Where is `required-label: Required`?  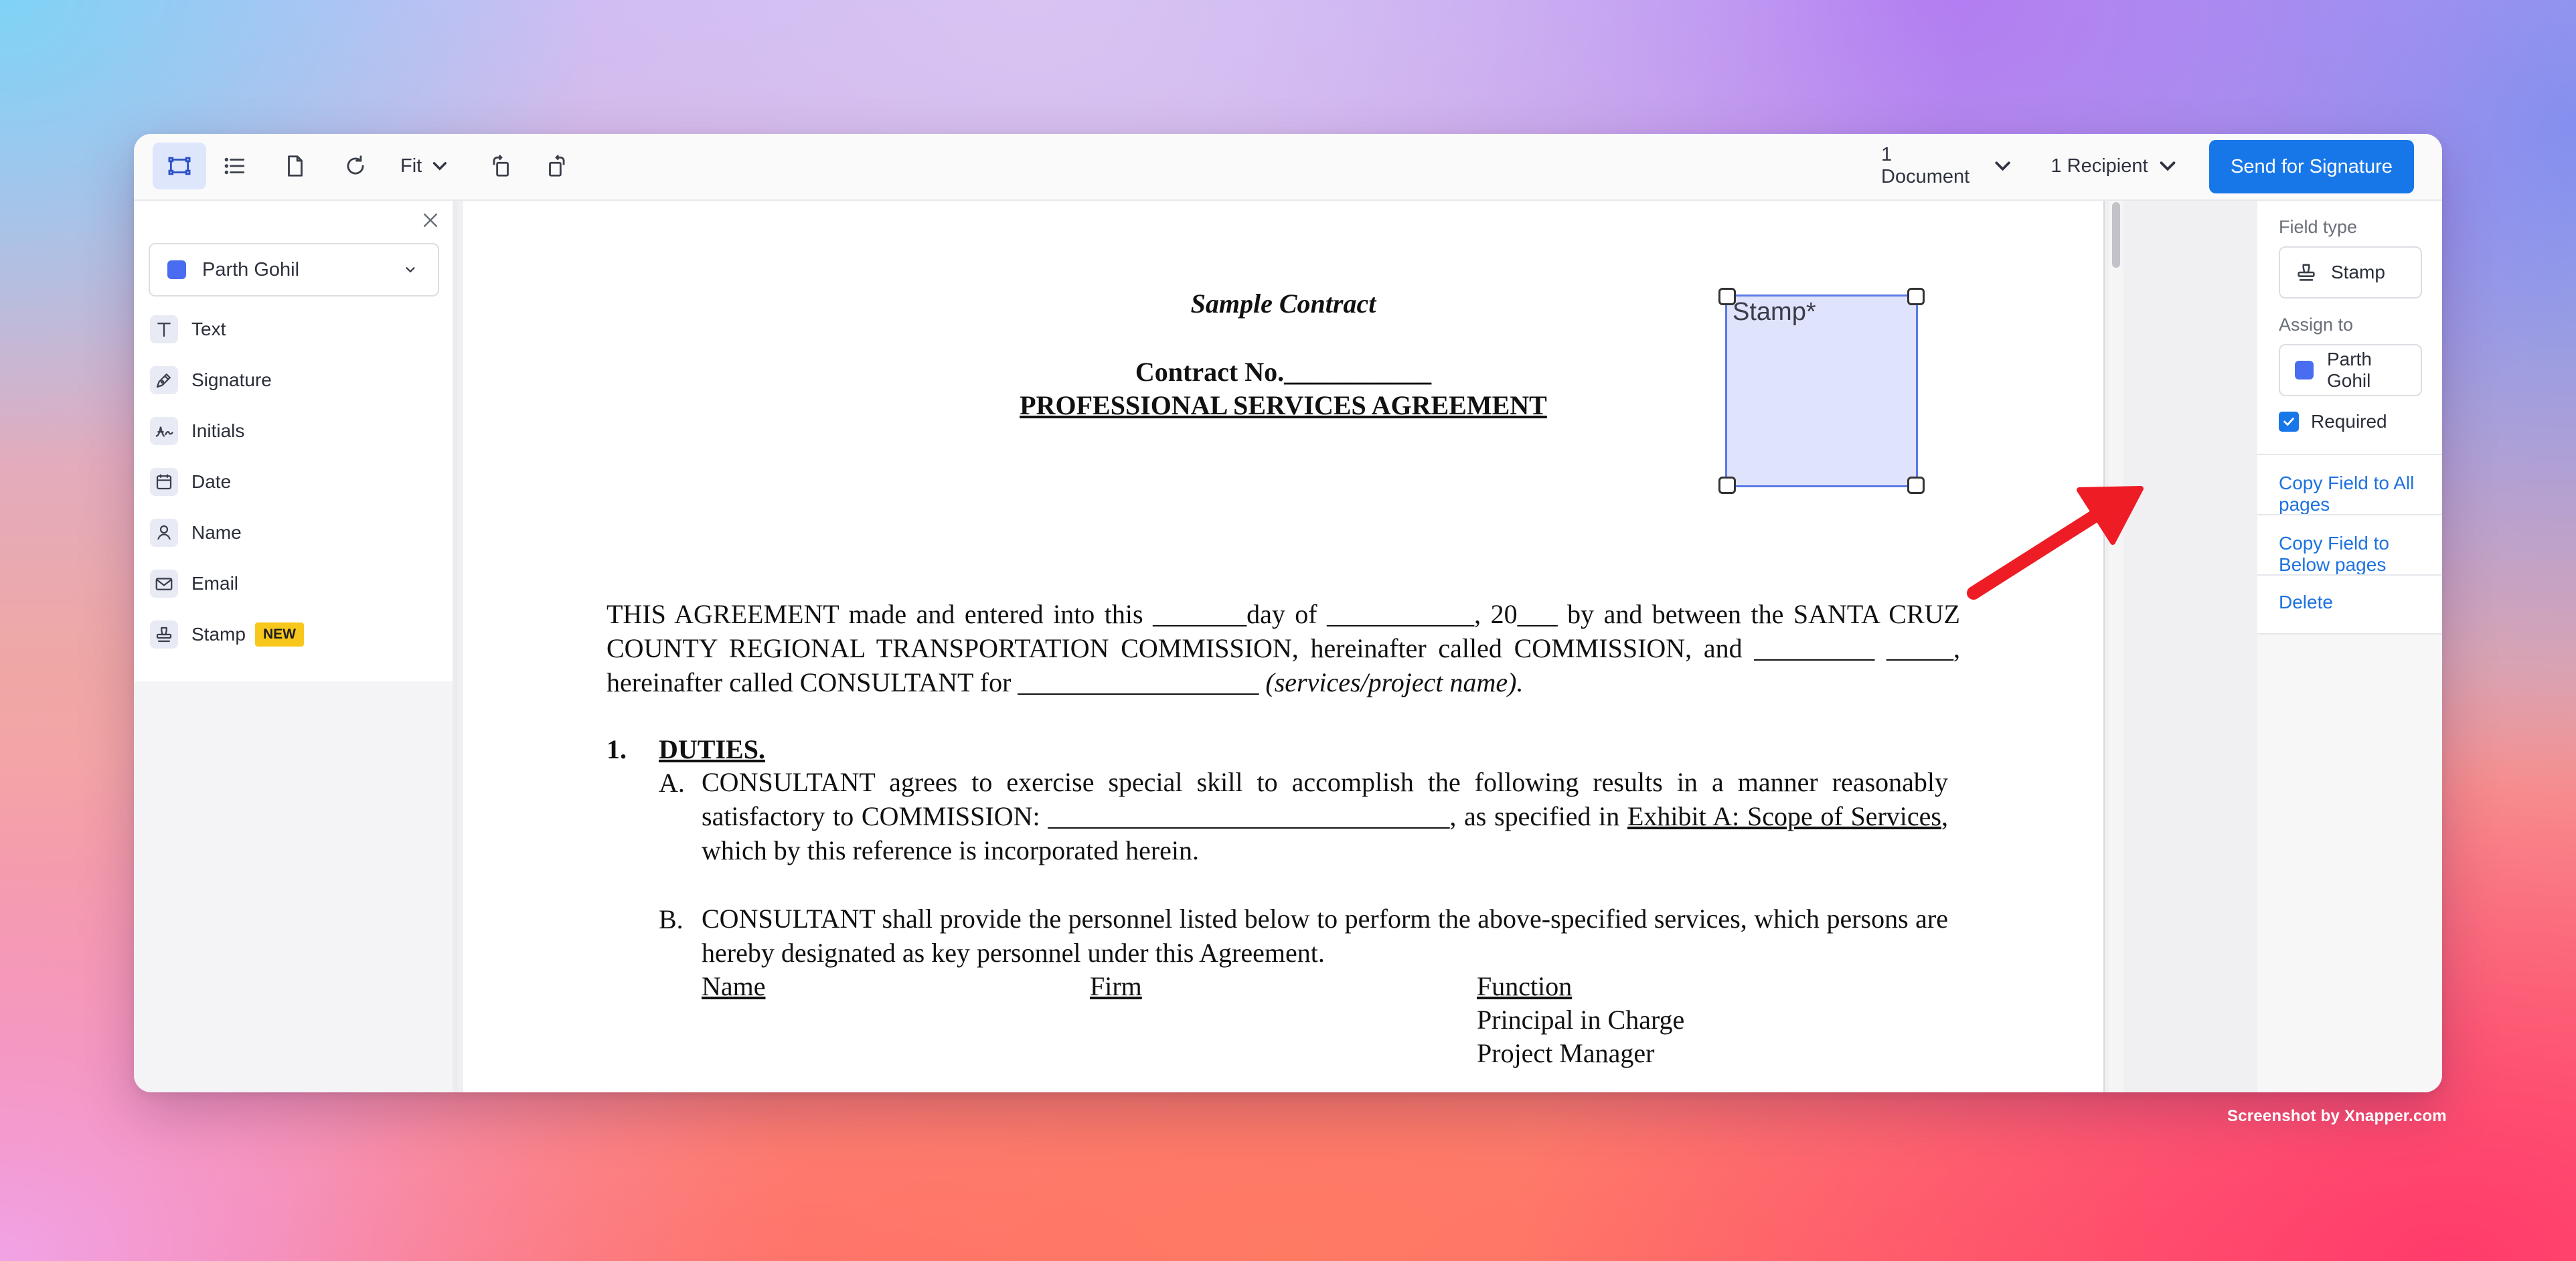
required-label: Required is located at coordinates (2349, 422).